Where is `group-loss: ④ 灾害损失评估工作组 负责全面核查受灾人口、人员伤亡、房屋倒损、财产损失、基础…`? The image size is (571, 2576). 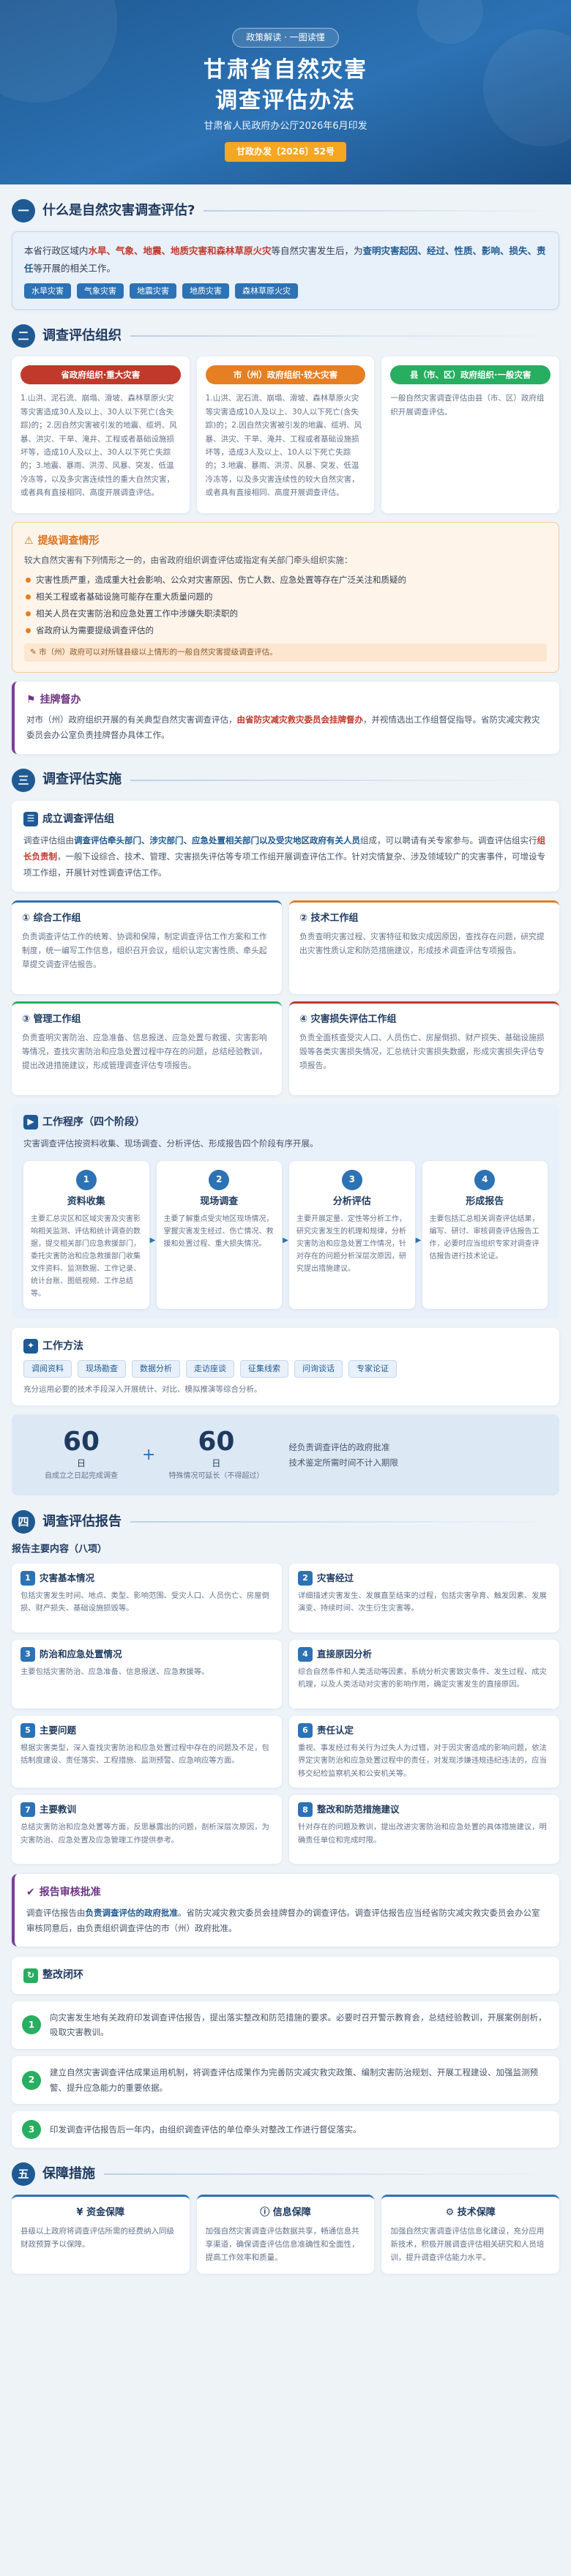 group-loss: ④ 灾害损失评估工作组 负责全面核查受灾人口、人员伤亡、房屋倒损、财产损失、基础… is located at coordinates (424, 1048).